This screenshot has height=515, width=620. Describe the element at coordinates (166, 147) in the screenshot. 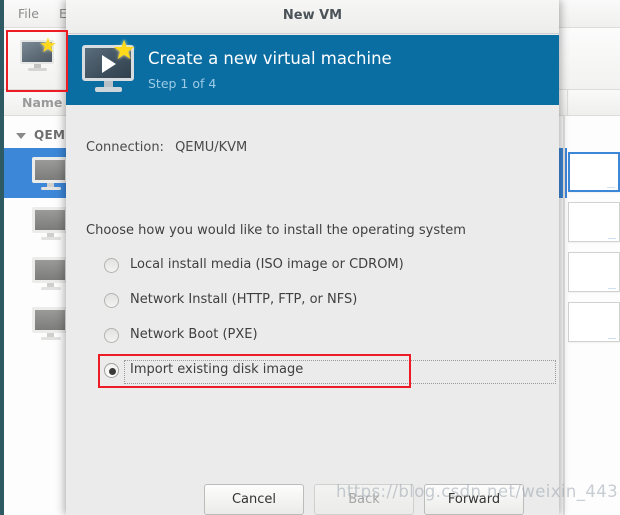

I see `connection-row: Connection: QEMU/KVM` at that location.